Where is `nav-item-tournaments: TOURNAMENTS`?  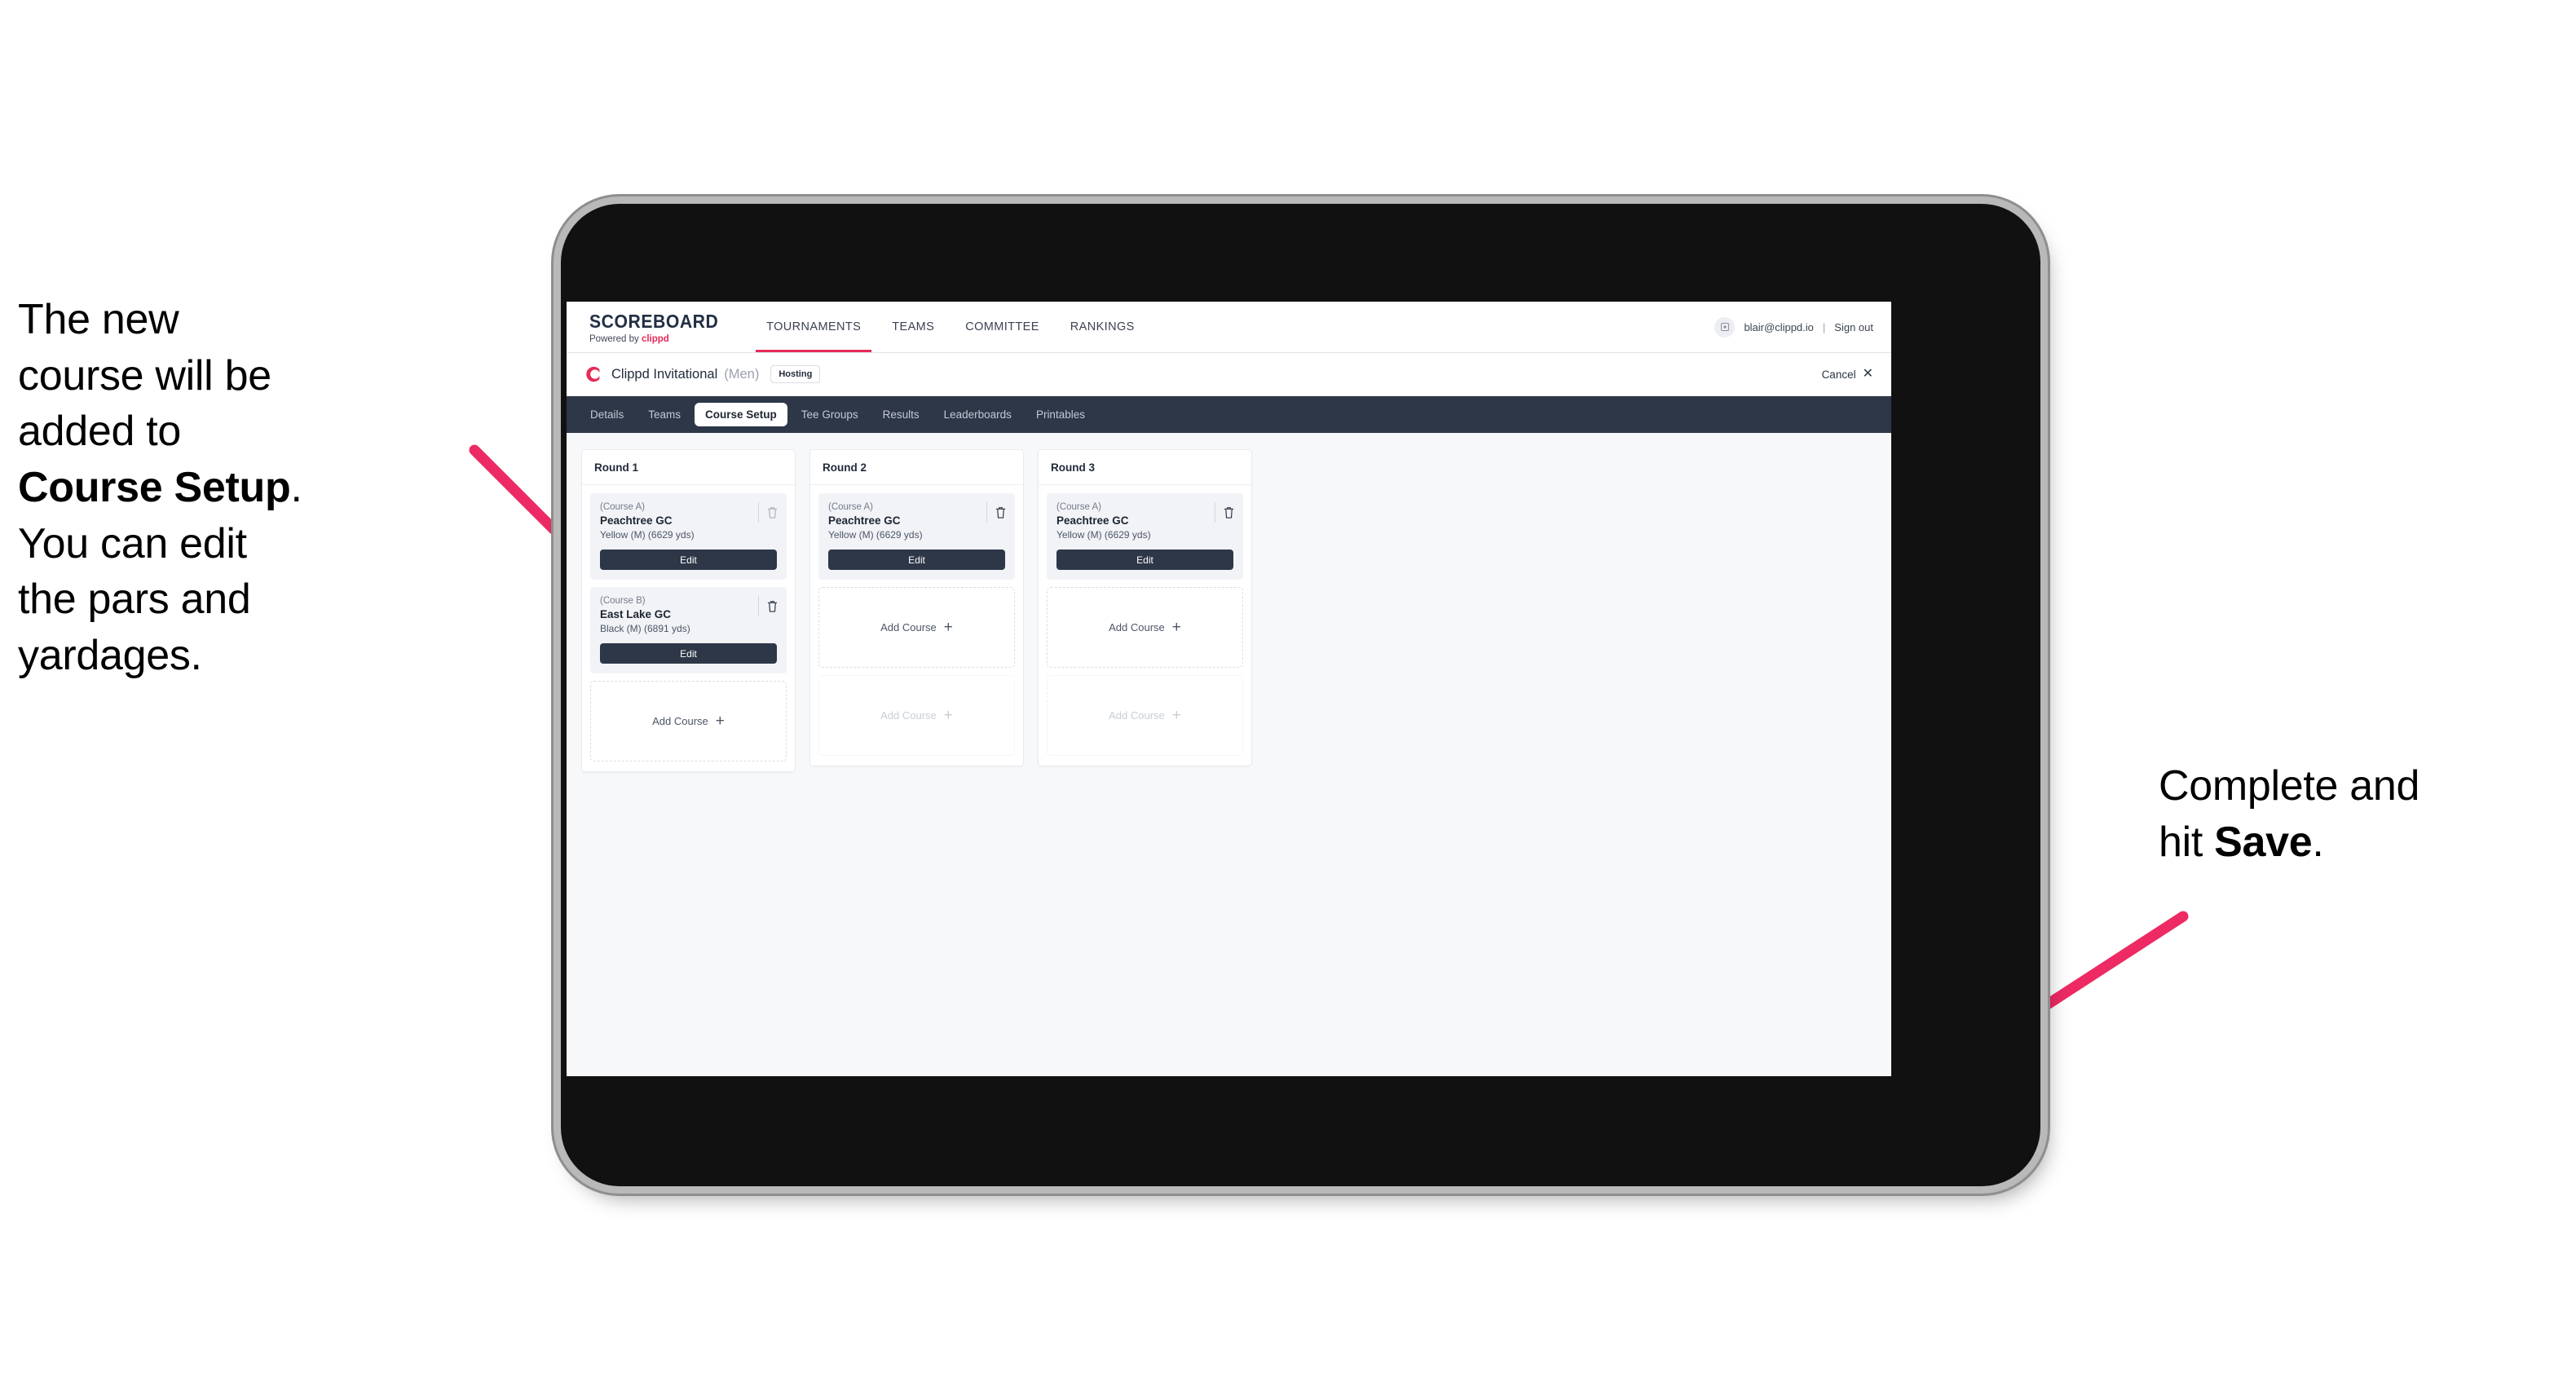 nav-item-tournaments: TOURNAMENTS is located at coordinates (813, 327).